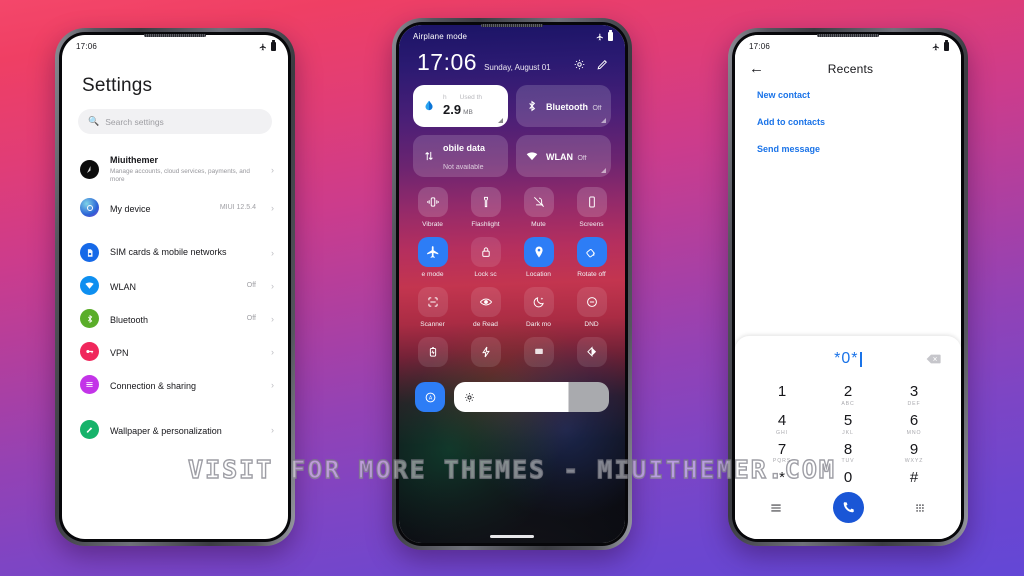 This screenshot has width=1024, height=576. Describe the element at coordinates (848, 507) in the screenshot. I see `phone-call-icon` at that location.